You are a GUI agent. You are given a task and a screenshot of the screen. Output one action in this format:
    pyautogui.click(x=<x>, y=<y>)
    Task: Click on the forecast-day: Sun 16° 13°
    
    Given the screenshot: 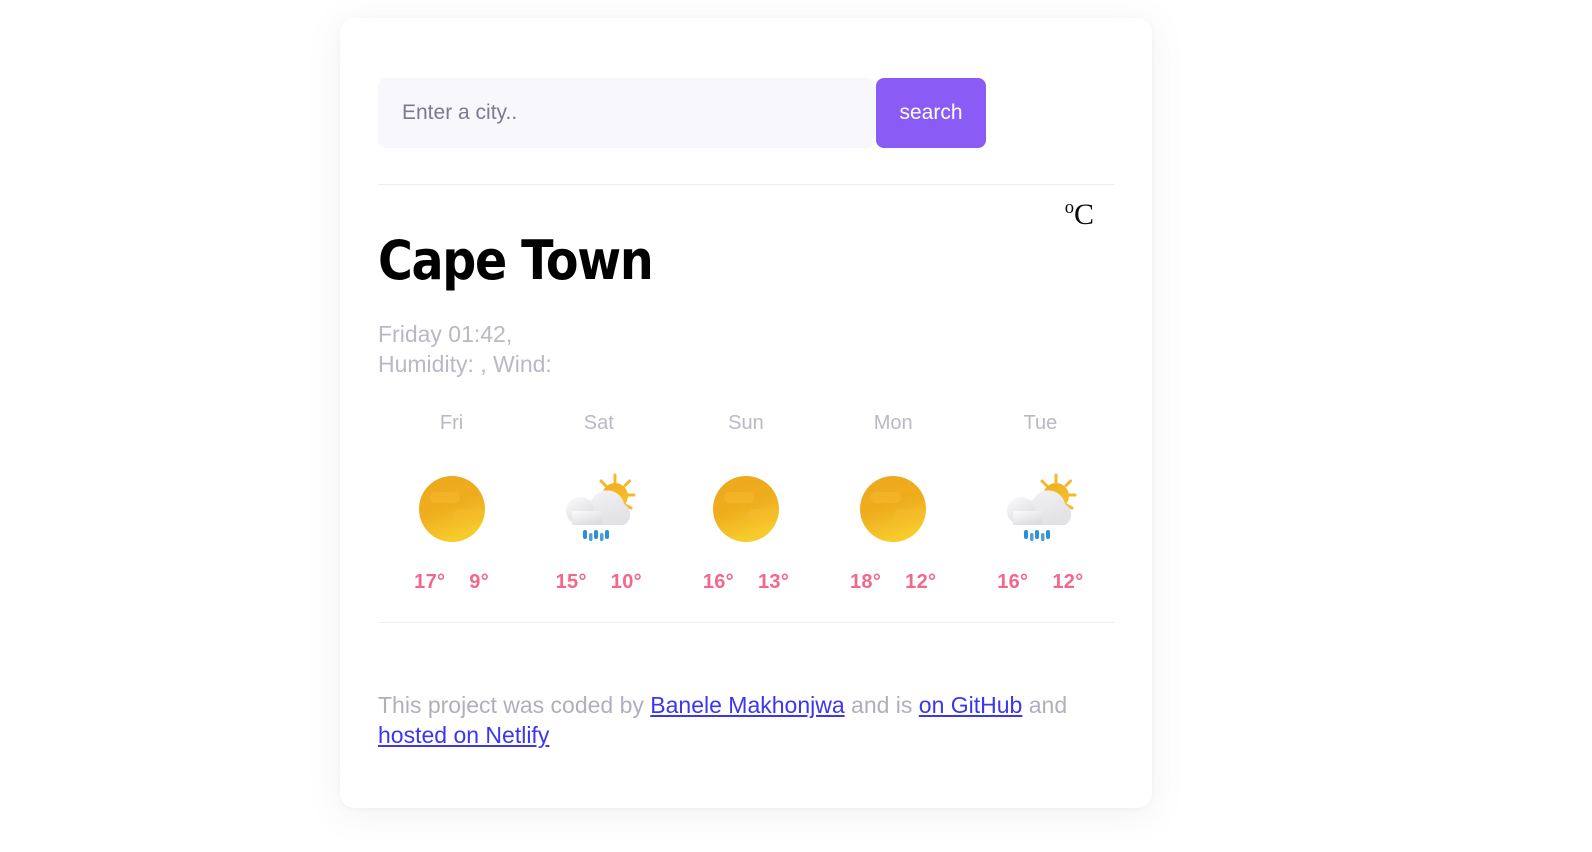 What is the action you would take?
    pyautogui.click(x=745, y=502)
    